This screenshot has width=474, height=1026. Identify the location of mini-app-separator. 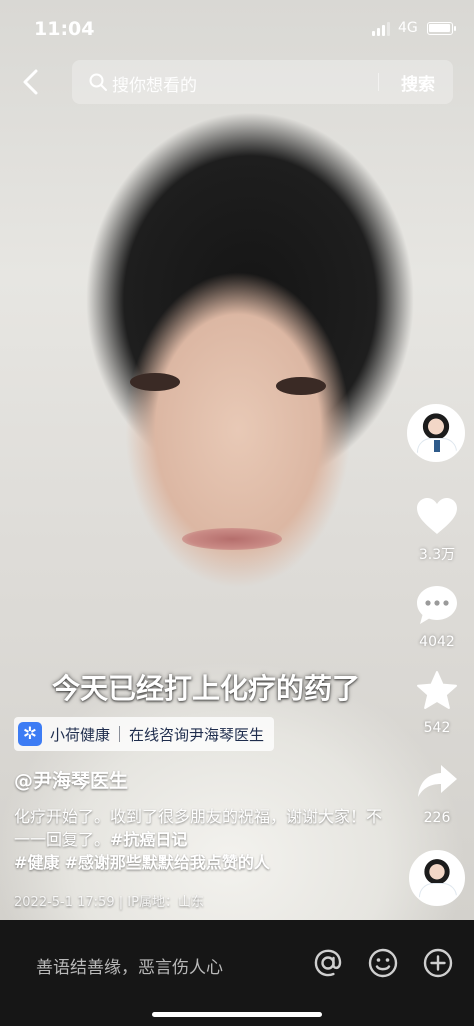
(120, 734).